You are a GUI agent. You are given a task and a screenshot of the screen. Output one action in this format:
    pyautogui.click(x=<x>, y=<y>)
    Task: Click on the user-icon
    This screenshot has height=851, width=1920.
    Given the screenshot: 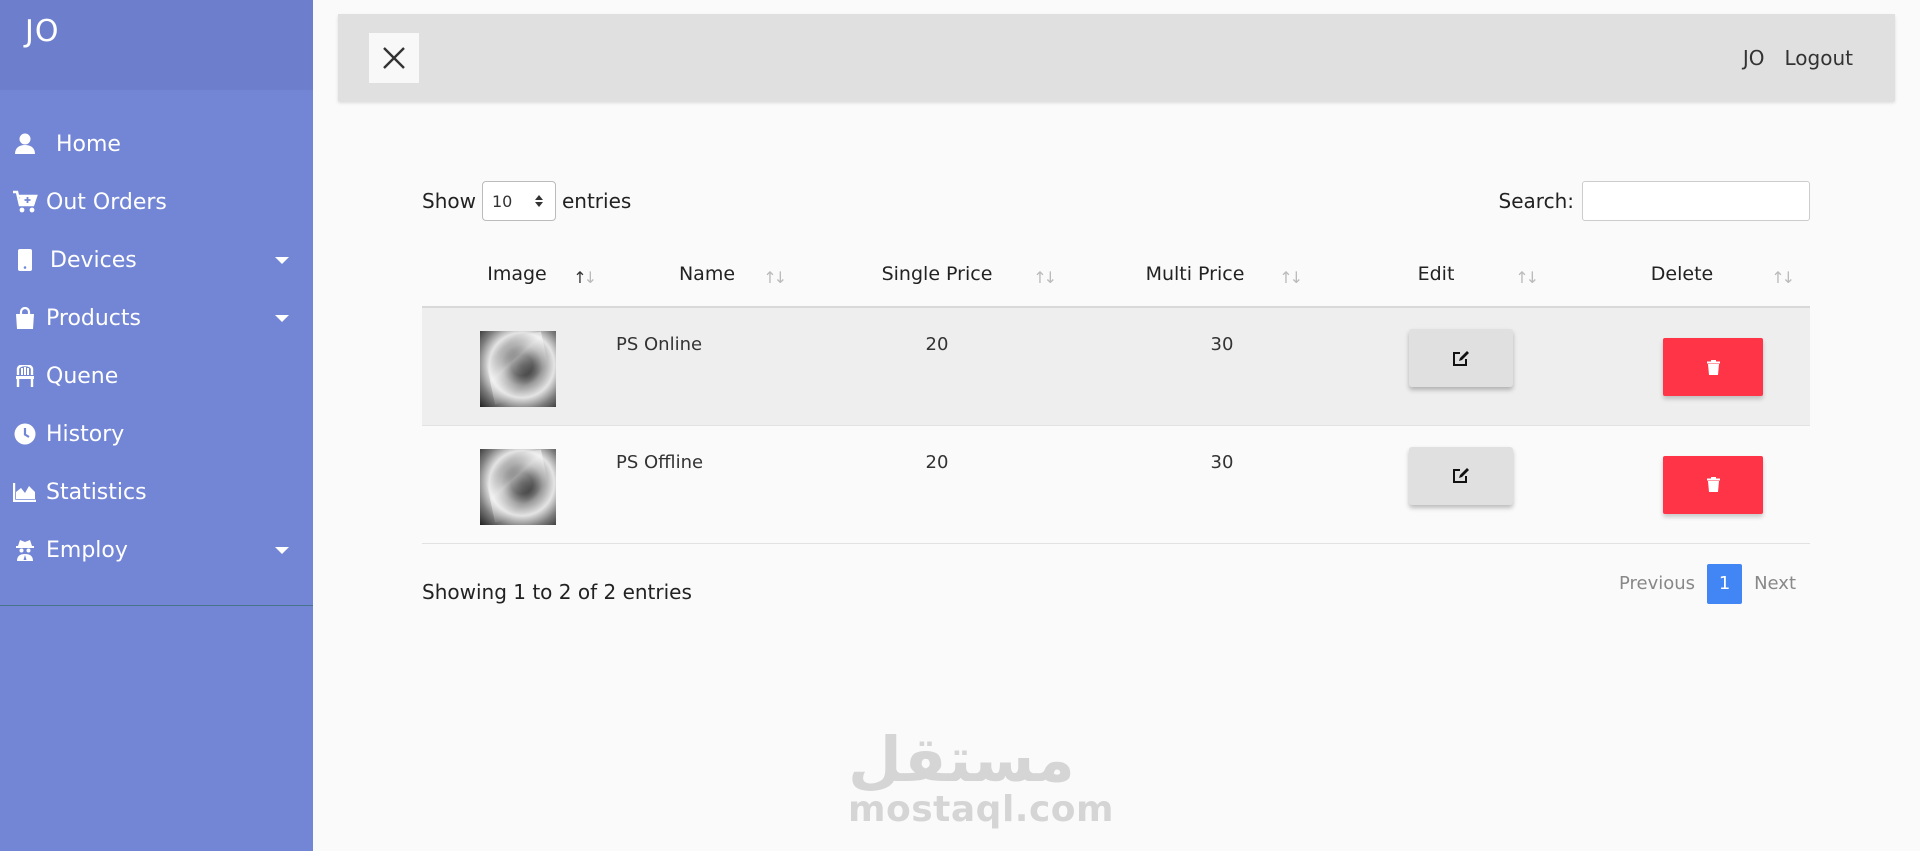 What is the action you would take?
    pyautogui.click(x=25, y=144)
    